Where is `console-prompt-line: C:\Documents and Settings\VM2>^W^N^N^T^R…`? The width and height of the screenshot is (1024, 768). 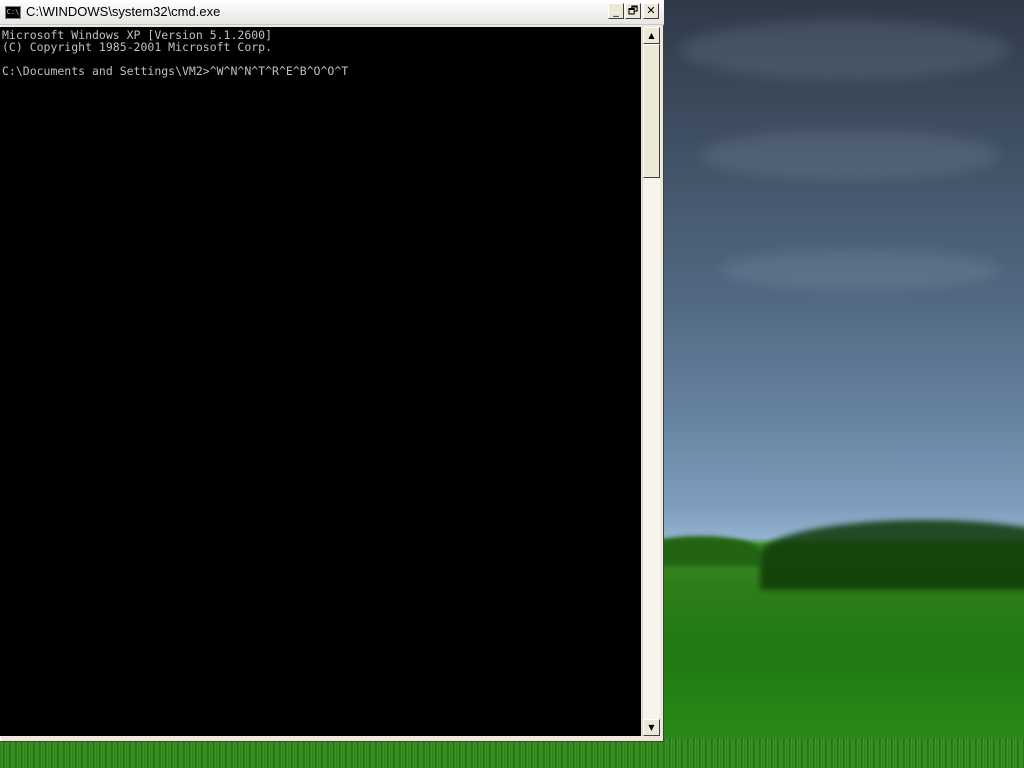
console-prompt-line: C:\Documents and Settings\VM2>^W^N^N^T^R… is located at coordinates (175, 71).